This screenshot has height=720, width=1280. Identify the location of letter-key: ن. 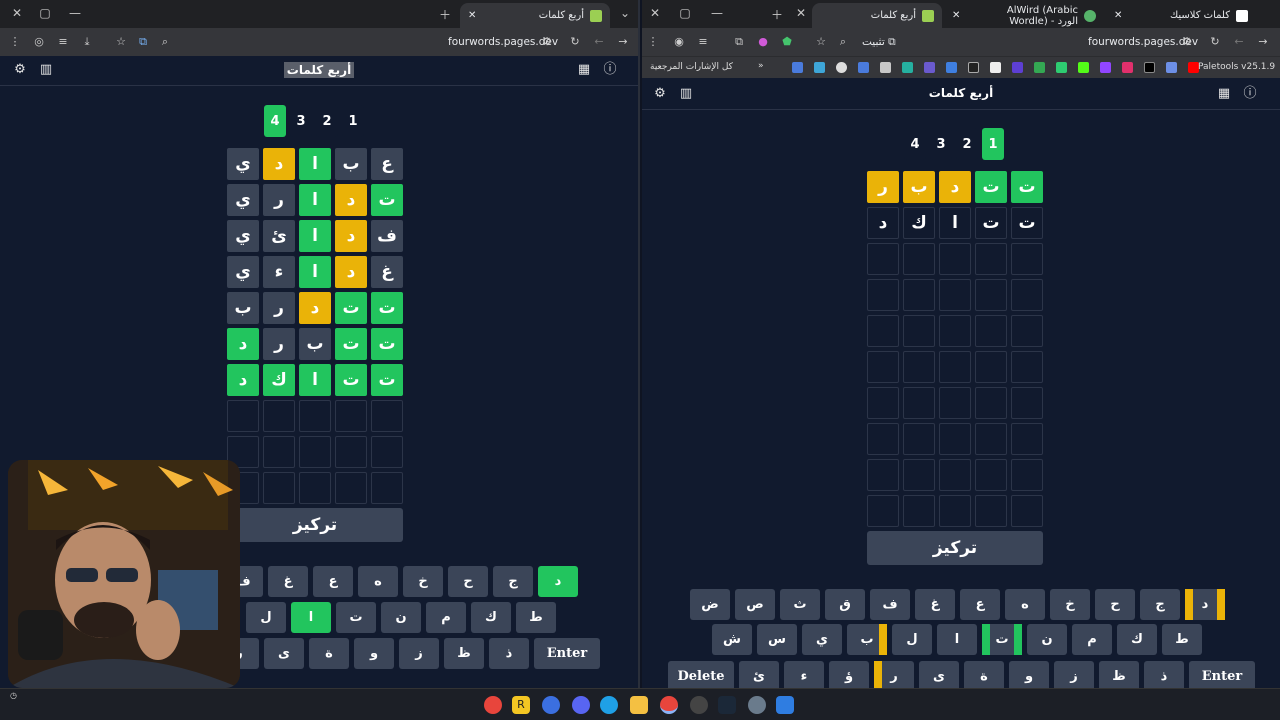
(401, 617).